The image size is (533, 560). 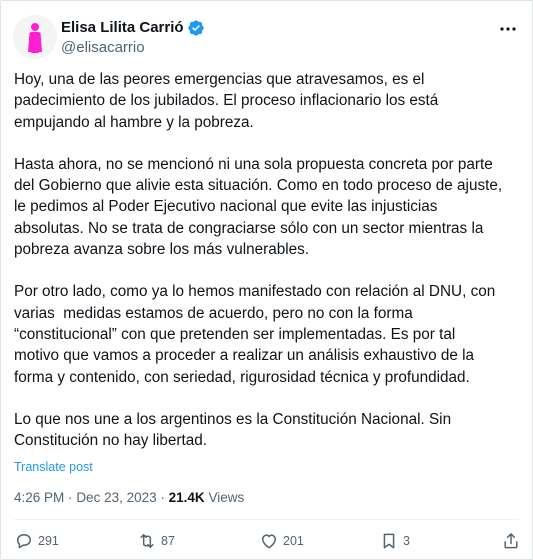 I want to click on heart-icon, so click(x=269, y=541).